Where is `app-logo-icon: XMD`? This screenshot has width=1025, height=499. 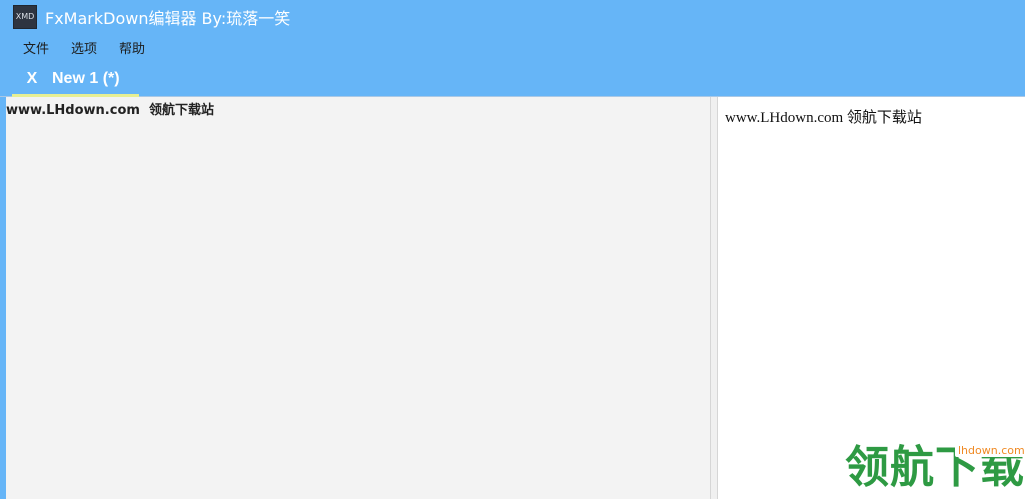
app-logo-icon: XMD is located at coordinates (25, 16).